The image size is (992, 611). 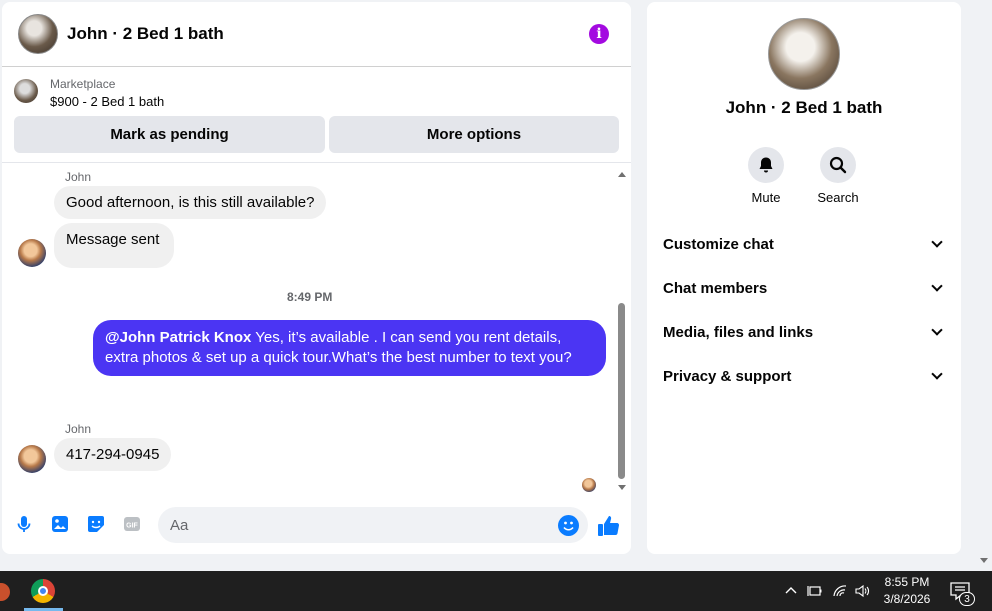 What do you see at coordinates (622, 174) in the screenshot?
I see `scroll-up-arrow` at bounding box center [622, 174].